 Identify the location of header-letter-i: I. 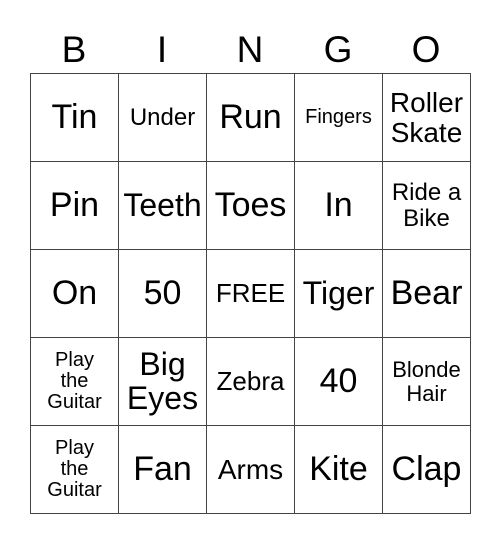
(162, 49).